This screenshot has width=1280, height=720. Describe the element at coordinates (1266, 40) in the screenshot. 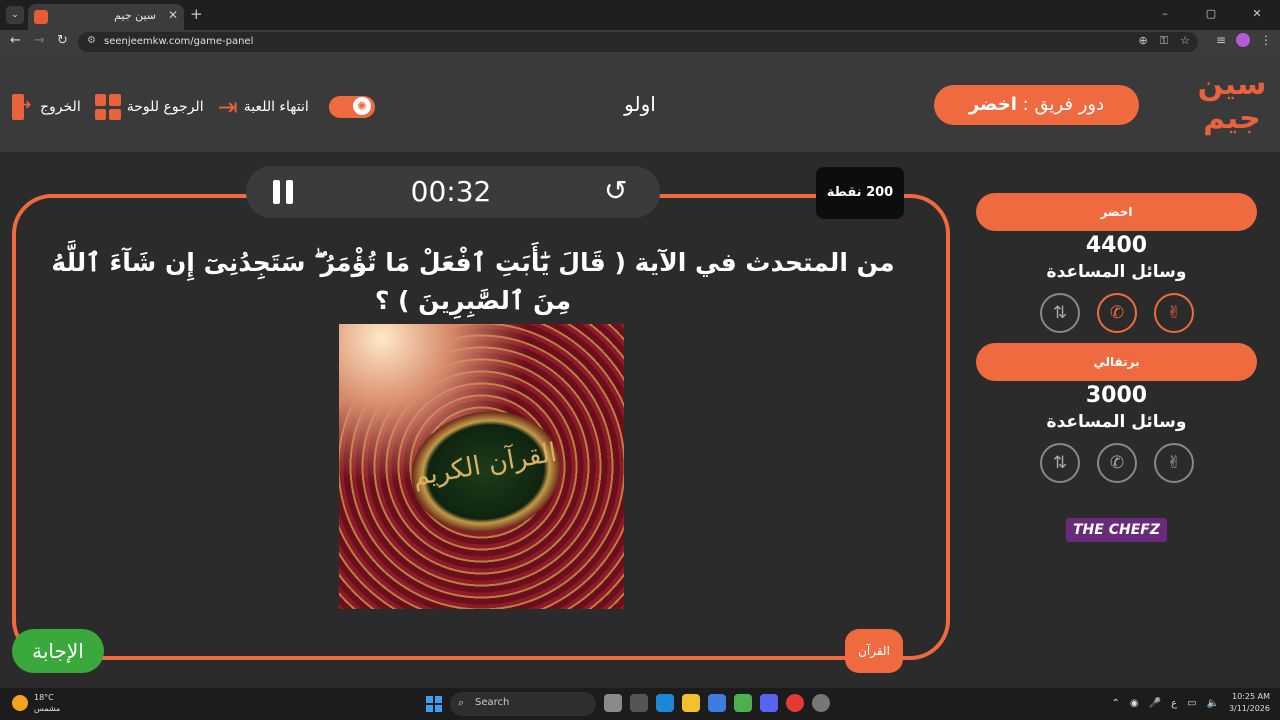

I see `menu-kebab-icon: ⋮` at that location.